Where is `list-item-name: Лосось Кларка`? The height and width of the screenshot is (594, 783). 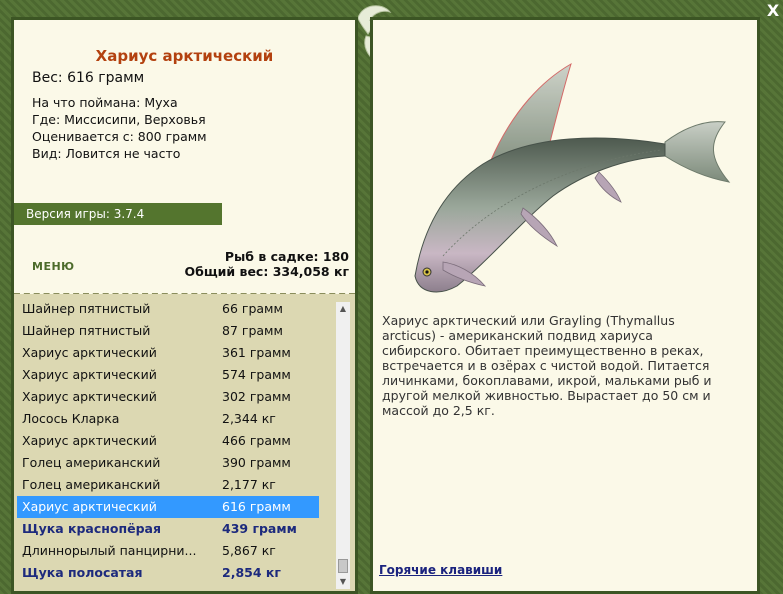 list-item-name: Лосось Кларка is located at coordinates (71, 418).